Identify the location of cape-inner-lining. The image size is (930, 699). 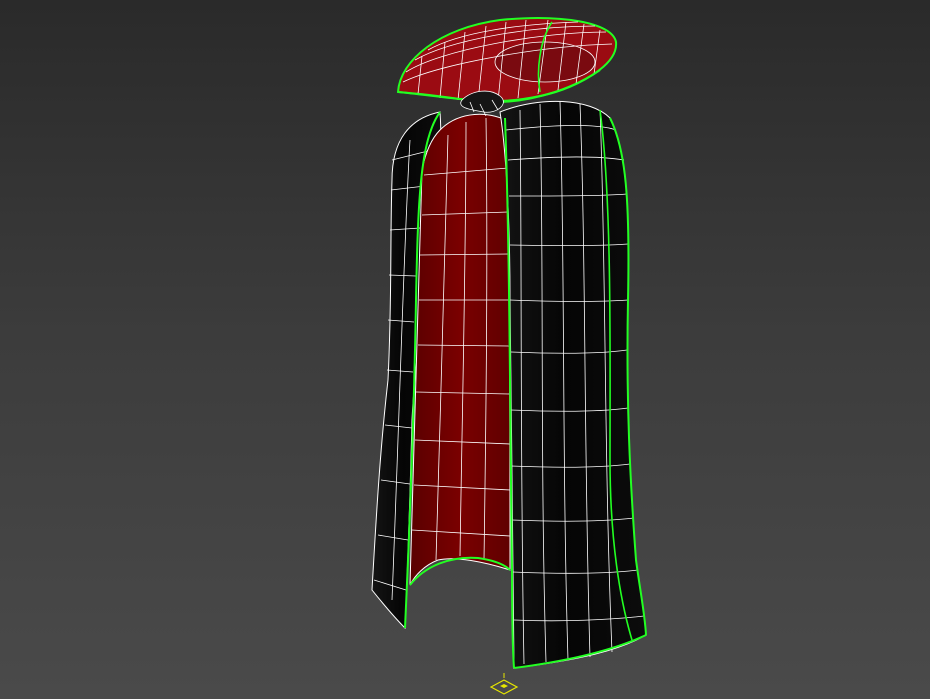
(460, 349).